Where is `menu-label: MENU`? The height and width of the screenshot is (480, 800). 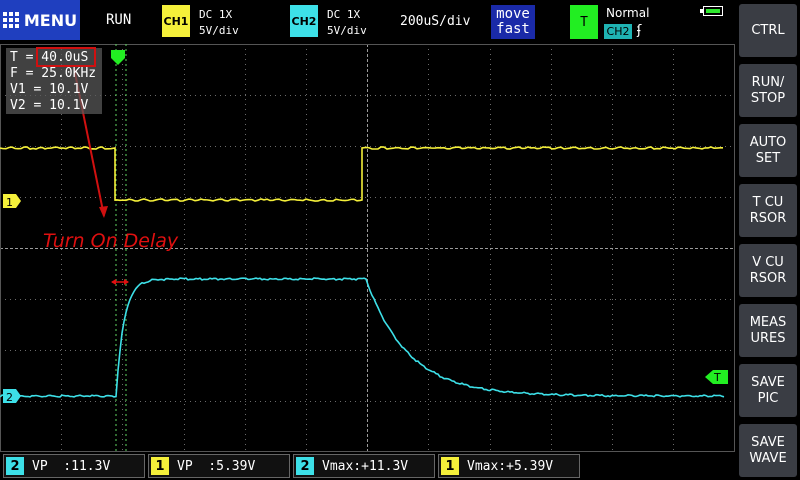
menu-label: MENU is located at coordinates (50, 20).